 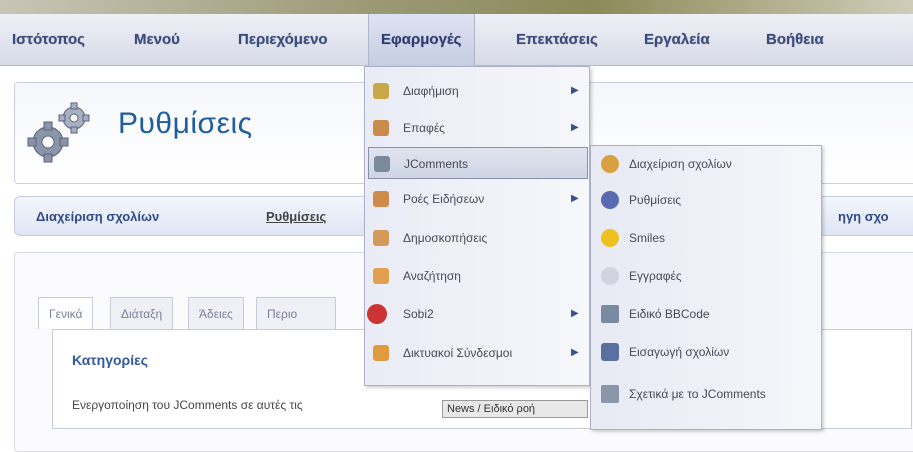 I want to click on dropdown-item-label: Sobi2, so click(x=418, y=314).